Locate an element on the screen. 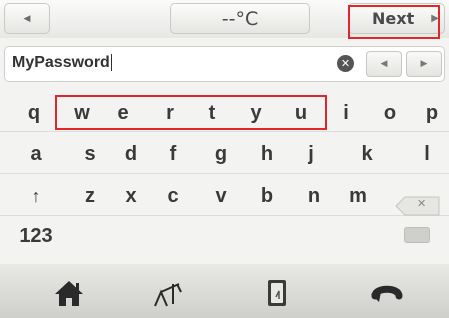 The width and height of the screenshot is (449, 318). scale-icon is located at coordinates (168, 295).